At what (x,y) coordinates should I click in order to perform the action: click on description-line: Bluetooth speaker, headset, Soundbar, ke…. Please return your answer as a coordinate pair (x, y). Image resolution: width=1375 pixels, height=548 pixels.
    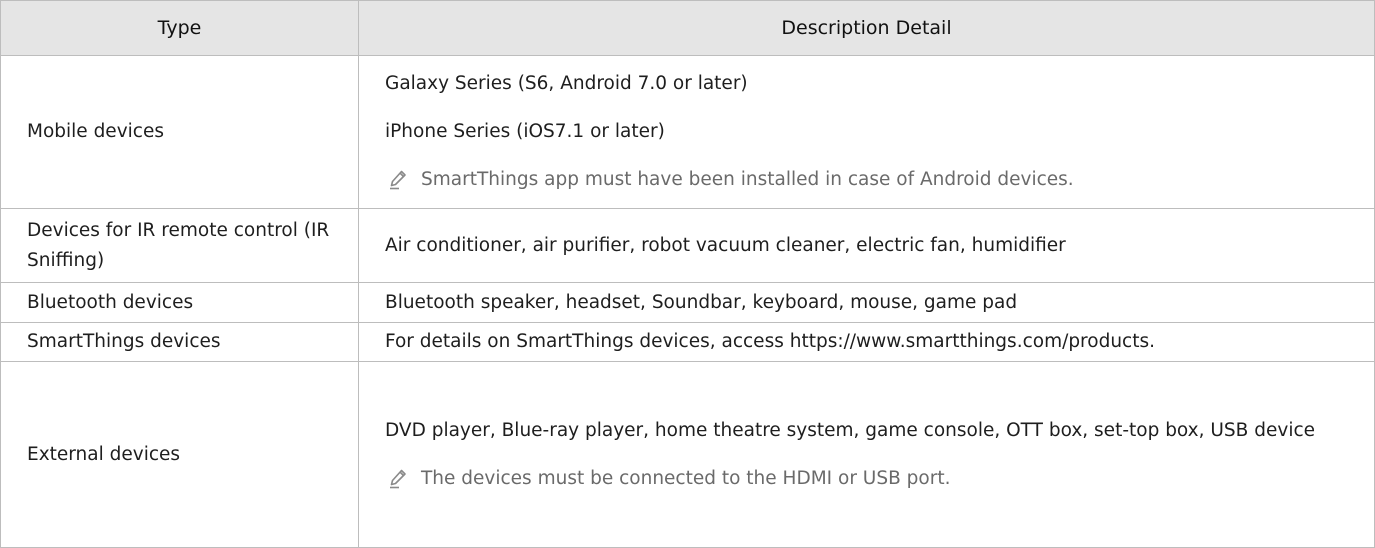
    Looking at the image, I should click on (701, 302).